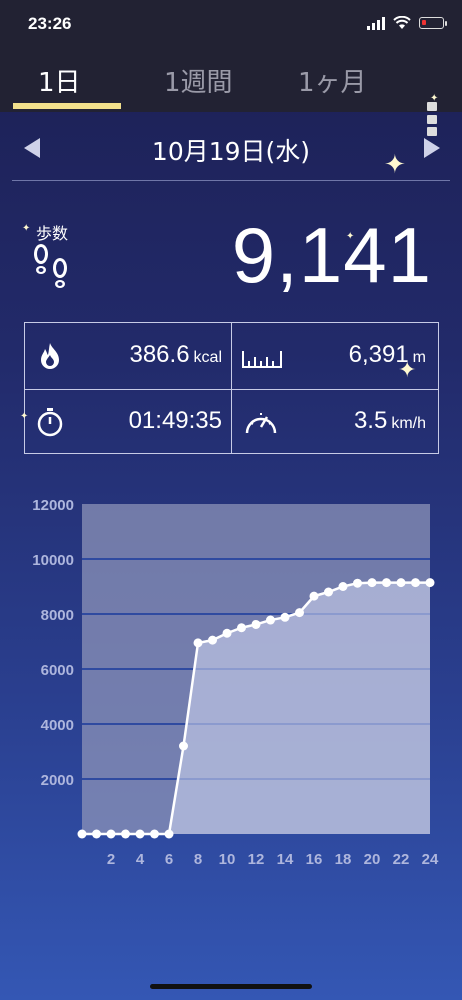 The image size is (462, 1000). I want to click on y-tick-label: 6000, so click(57, 670).